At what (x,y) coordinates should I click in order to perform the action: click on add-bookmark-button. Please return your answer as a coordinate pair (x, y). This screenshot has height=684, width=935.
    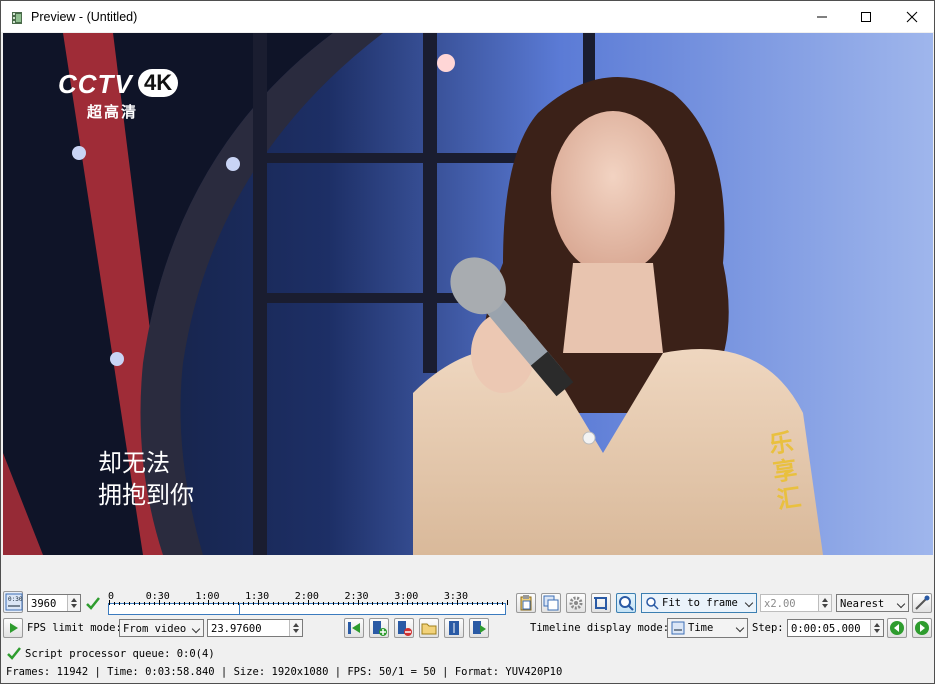
    Looking at the image, I should click on (379, 628).